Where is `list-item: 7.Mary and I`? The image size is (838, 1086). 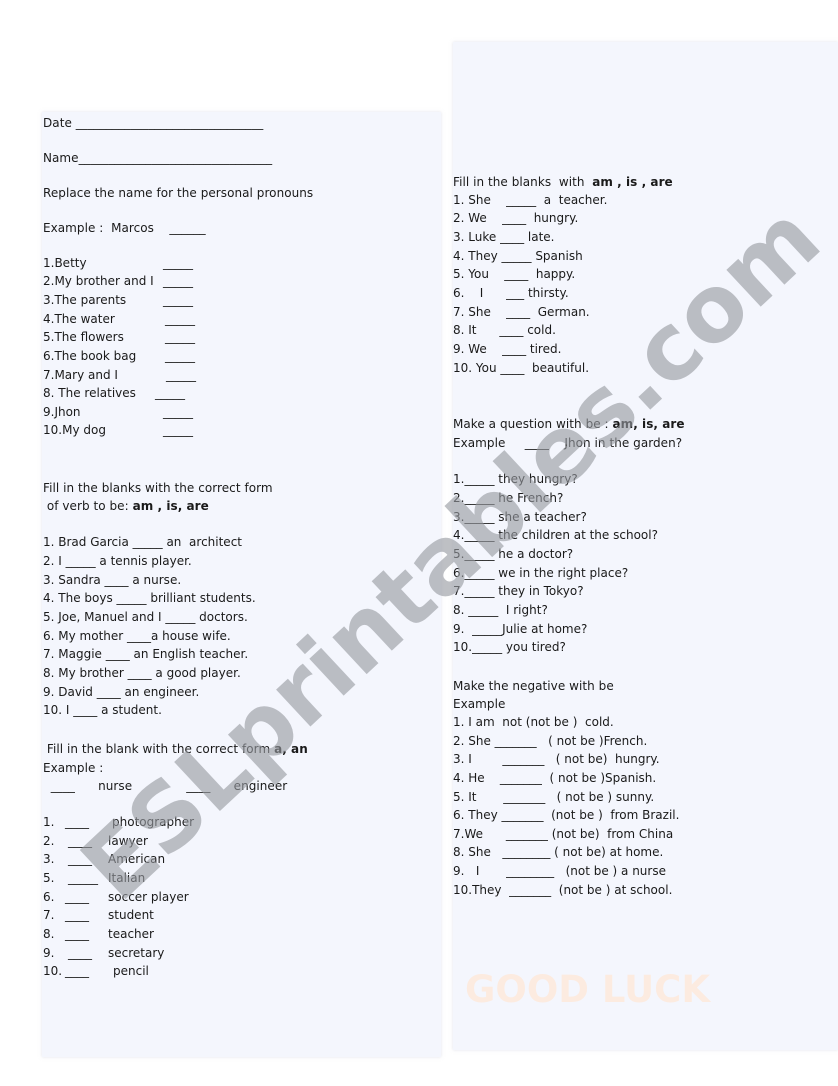 list-item: 7.Mary and I is located at coordinates (80, 375).